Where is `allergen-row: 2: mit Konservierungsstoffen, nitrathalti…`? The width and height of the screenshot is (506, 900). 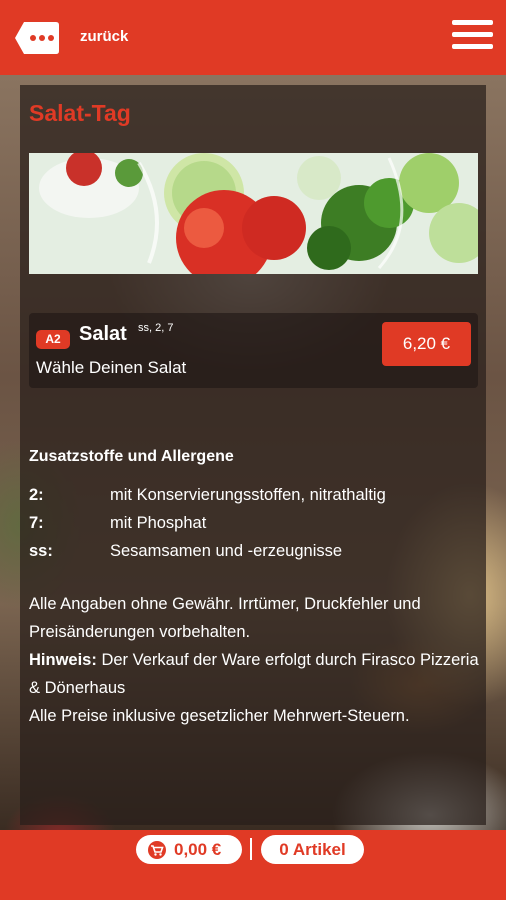 allergen-row: 2: mit Konservierungsstoffen, nitrathalti… is located at coordinates (207, 495).